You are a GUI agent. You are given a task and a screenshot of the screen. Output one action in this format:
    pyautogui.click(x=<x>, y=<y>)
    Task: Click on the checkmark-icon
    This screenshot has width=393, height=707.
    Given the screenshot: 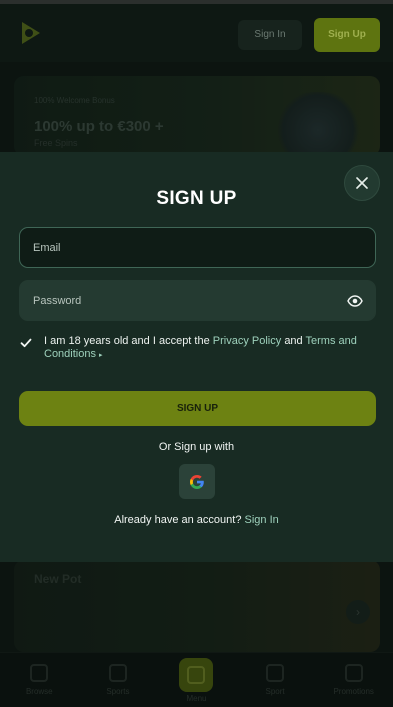 What is the action you would take?
    pyautogui.click(x=26, y=343)
    